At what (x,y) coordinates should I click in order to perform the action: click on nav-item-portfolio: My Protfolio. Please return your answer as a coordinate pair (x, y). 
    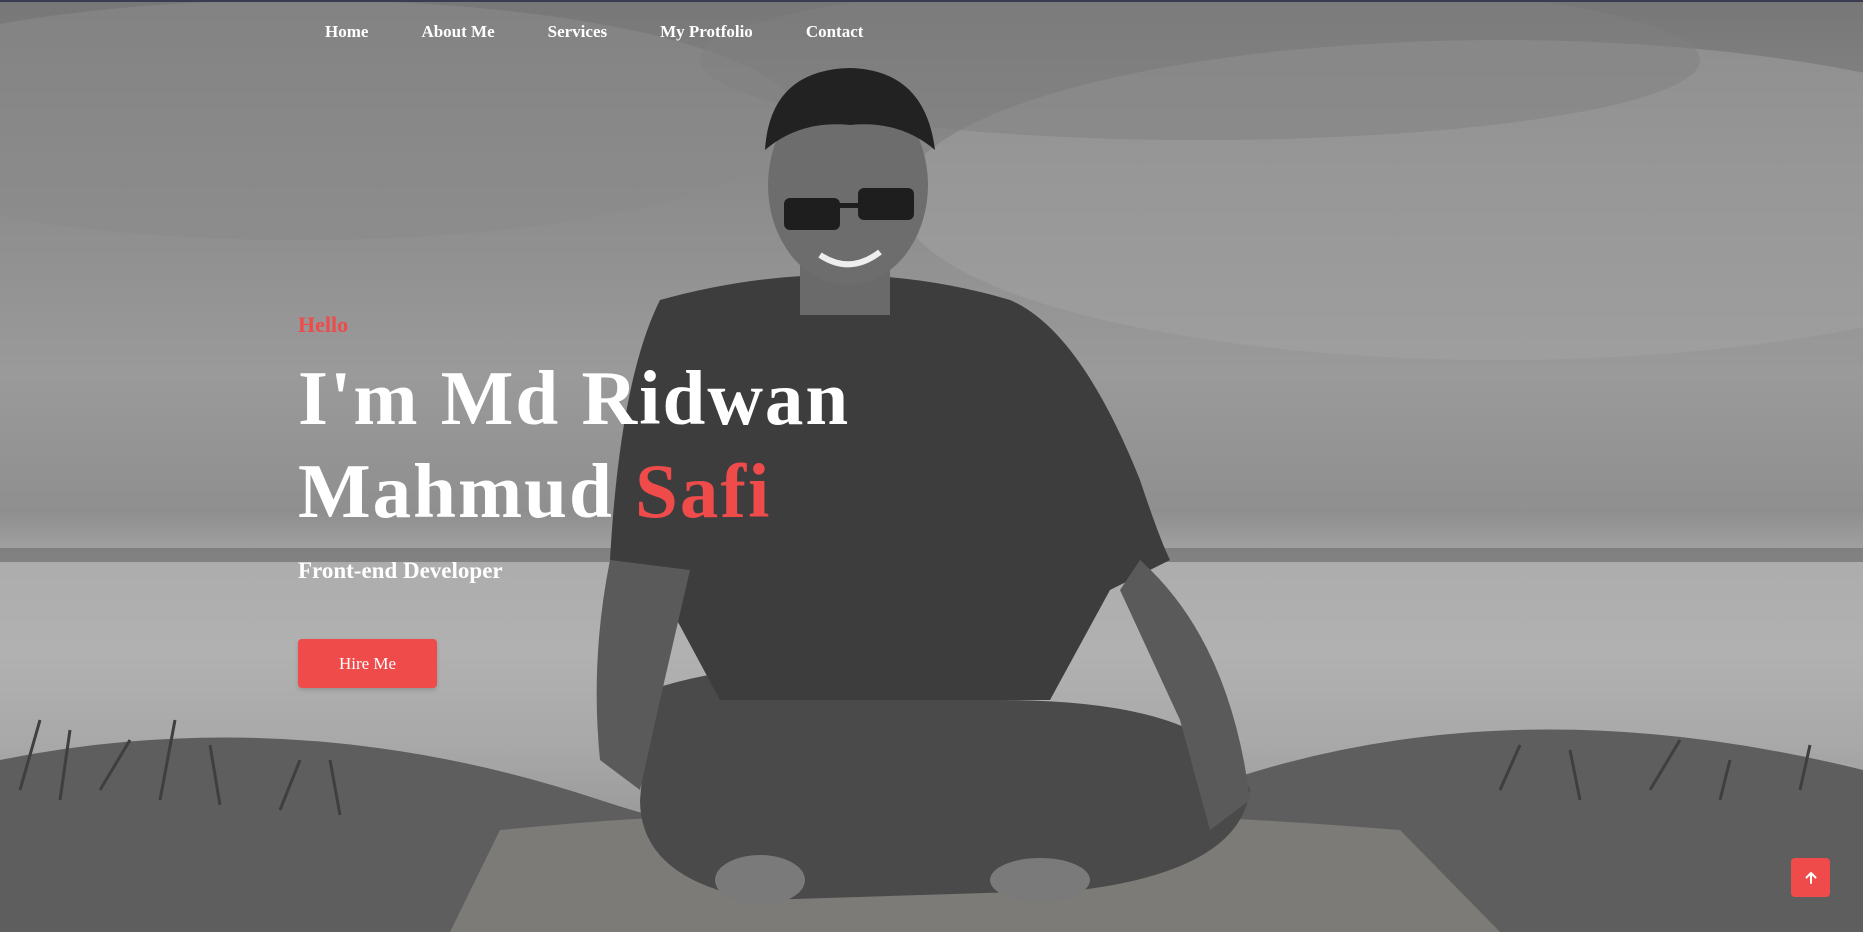
    Looking at the image, I should click on (706, 32).